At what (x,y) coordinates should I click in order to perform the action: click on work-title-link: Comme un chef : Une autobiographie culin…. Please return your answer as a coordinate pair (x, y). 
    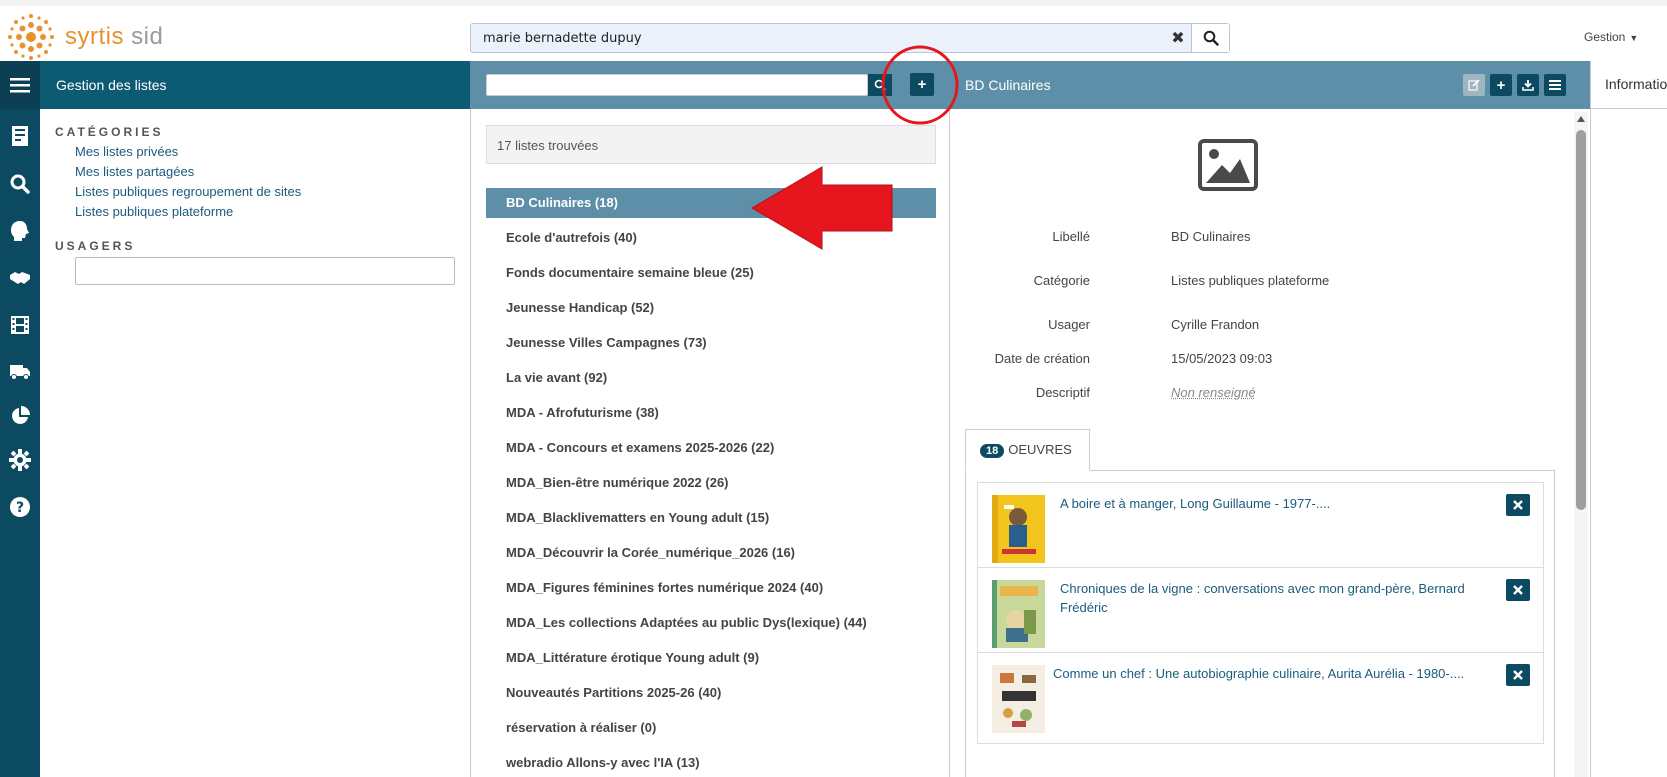
    Looking at the image, I should click on (1268, 673).